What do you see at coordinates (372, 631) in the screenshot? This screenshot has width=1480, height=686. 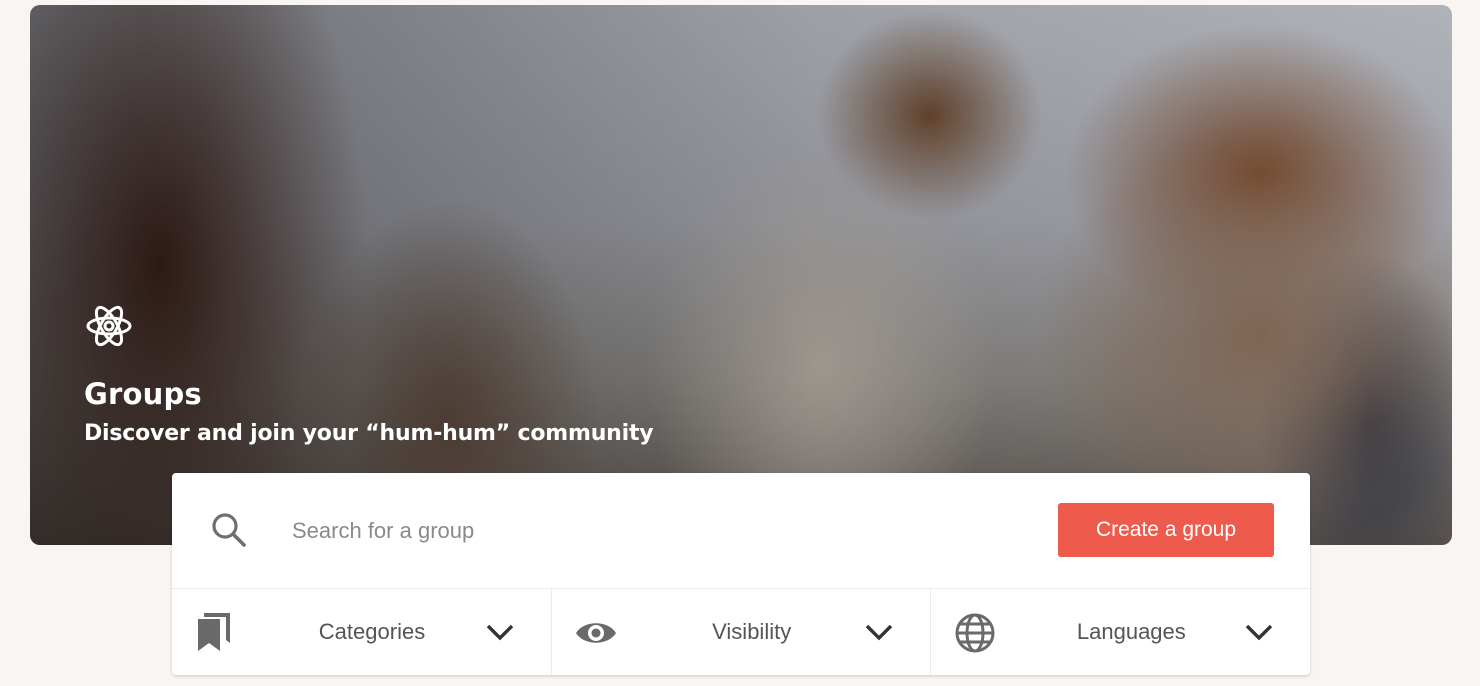 I see `filter-categories-label: Categories` at bounding box center [372, 631].